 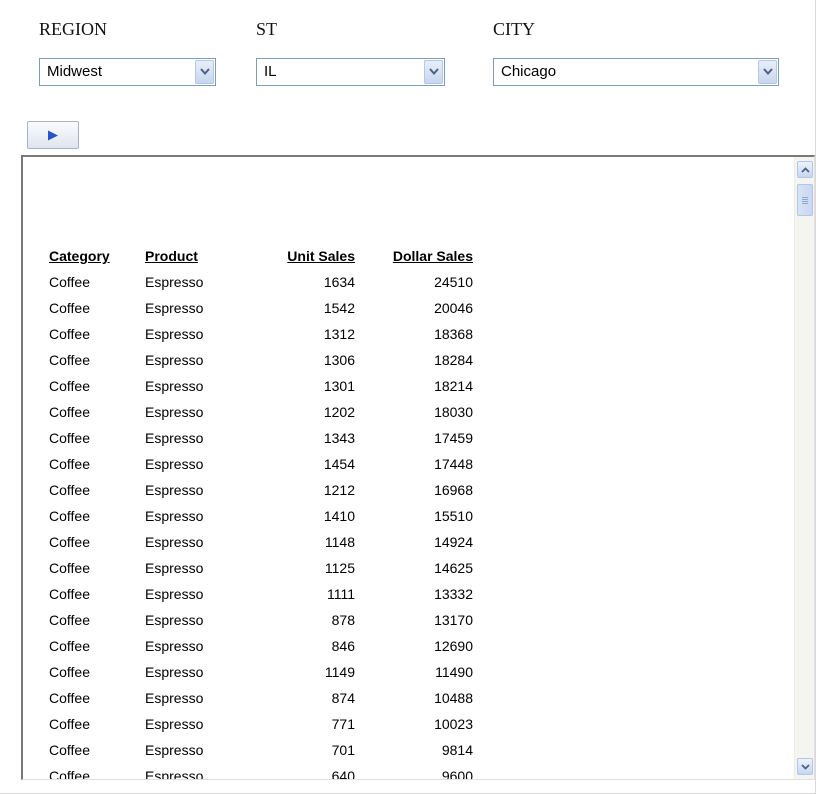 What do you see at coordinates (805, 766) in the screenshot?
I see `scroll-down-button` at bounding box center [805, 766].